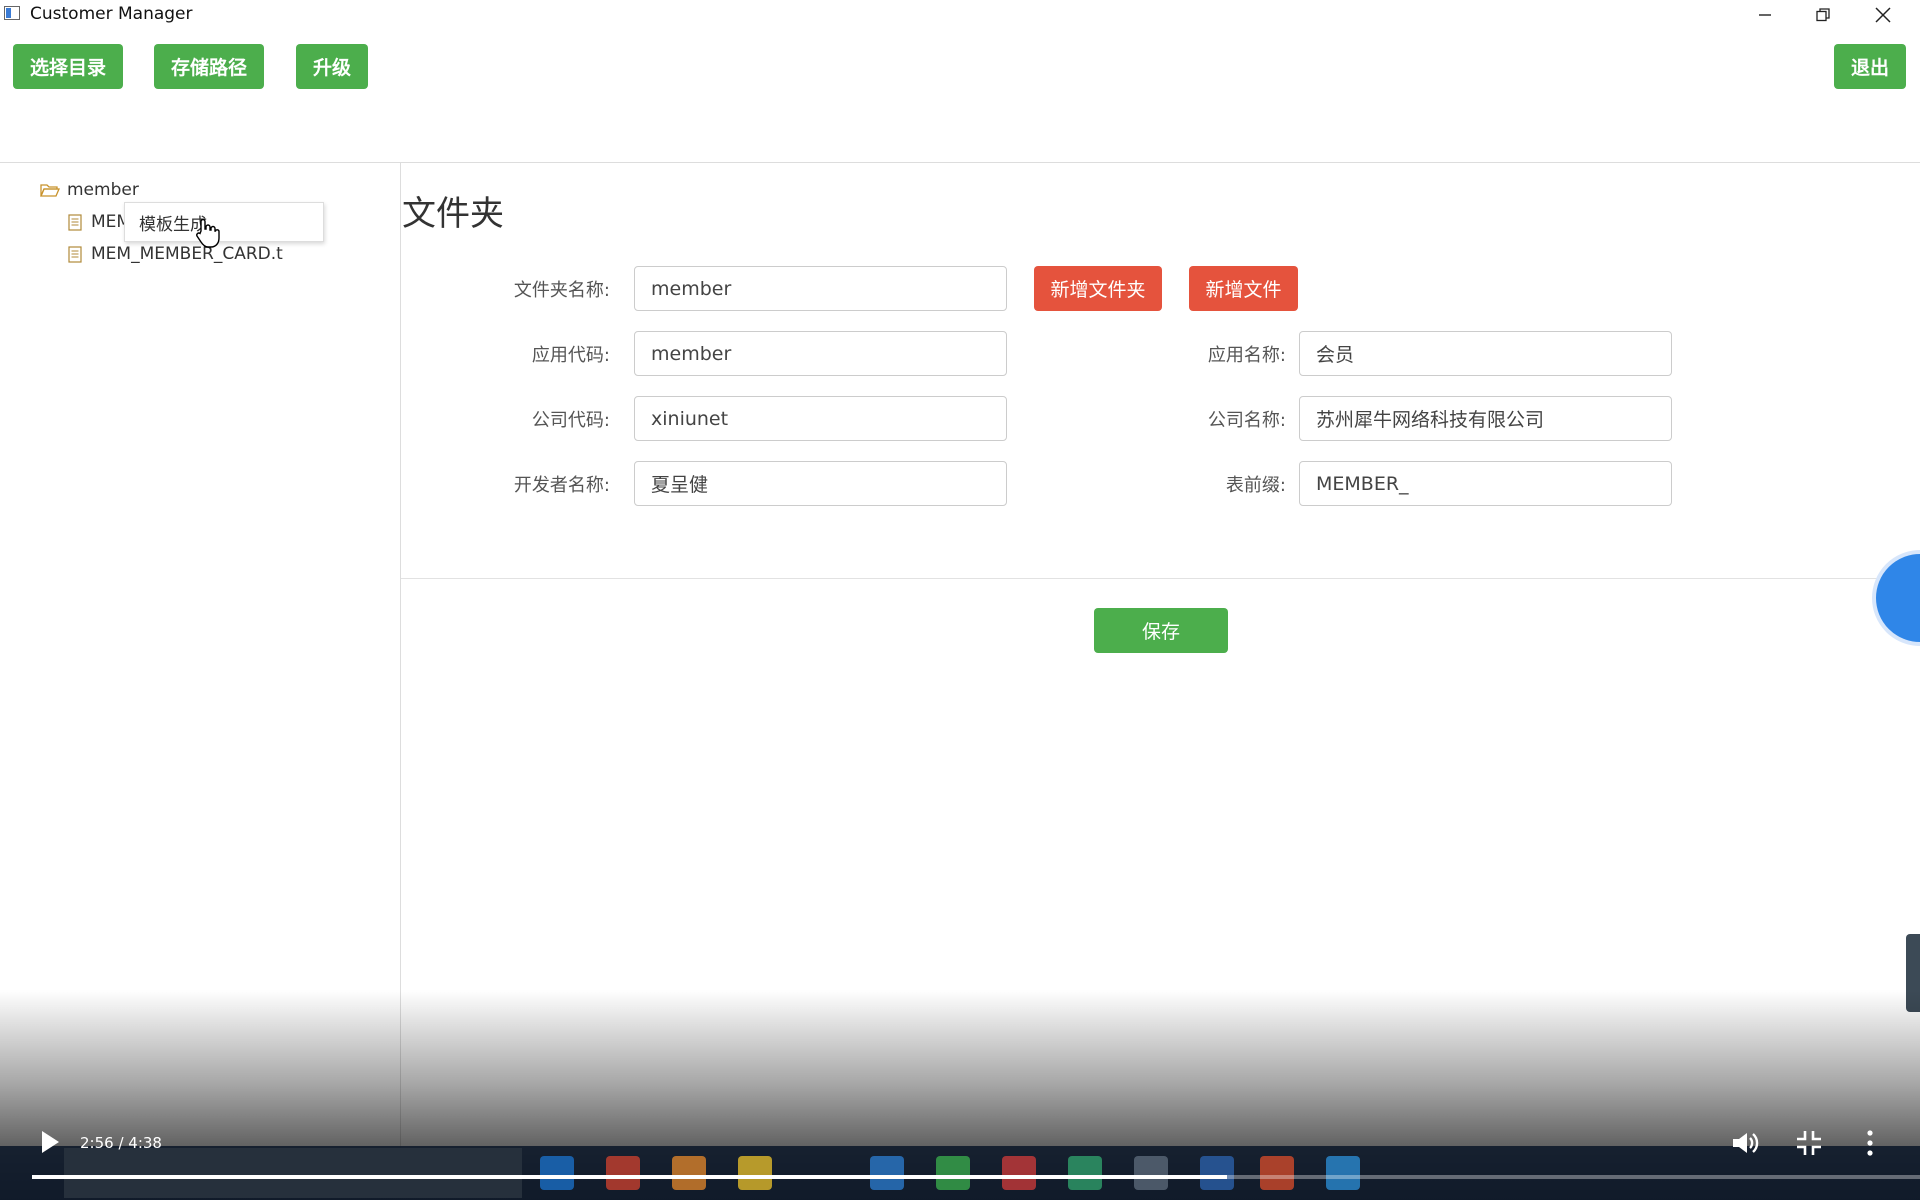 The image size is (1920, 1200). What do you see at coordinates (570, 355) in the screenshot?
I see `app-code-label: 应用代码:` at bounding box center [570, 355].